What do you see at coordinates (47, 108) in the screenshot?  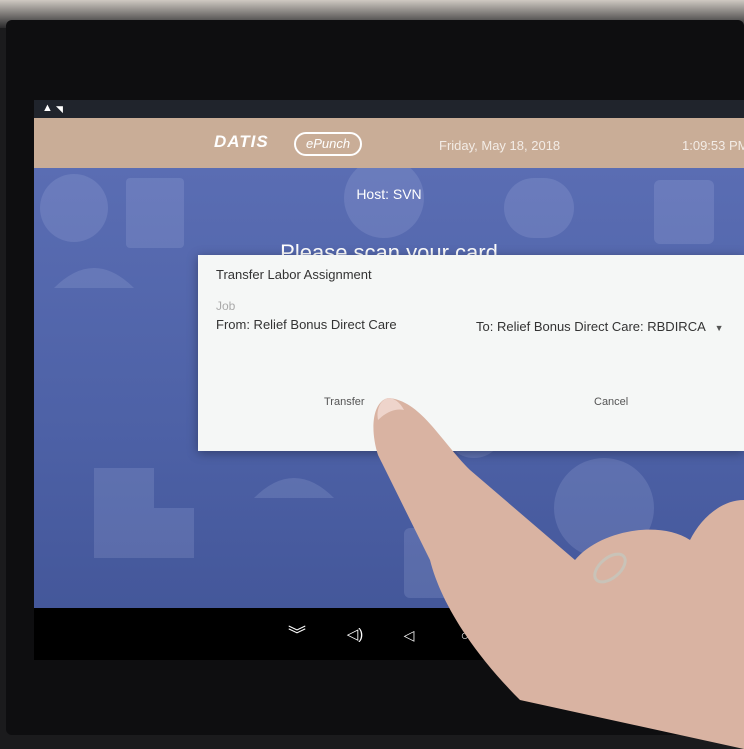 I see `warning-icon: ▲` at bounding box center [47, 108].